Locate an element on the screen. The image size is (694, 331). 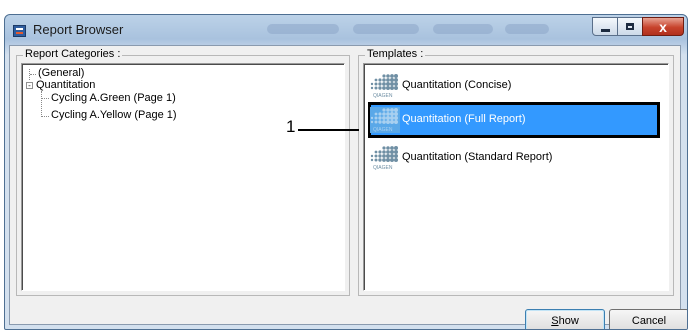
maximize-button is located at coordinates (630, 26).